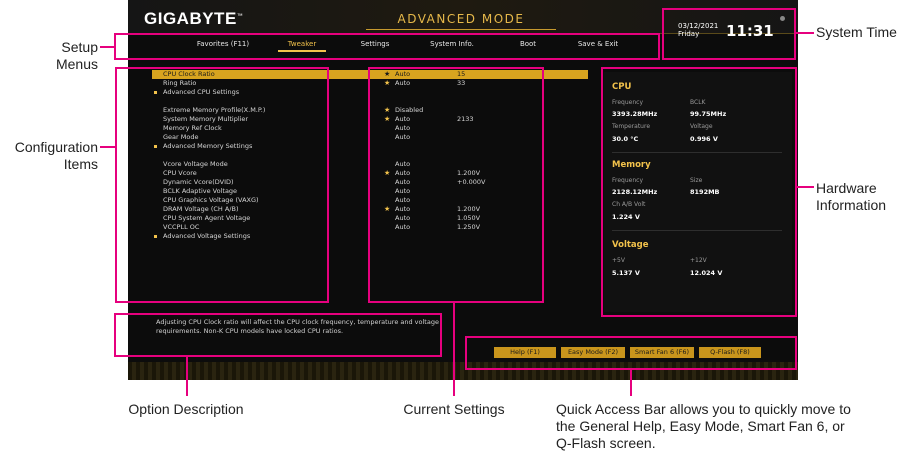 Image resolution: width=908 pixels, height=462 pixels. What do you see at coordinates (461, 19) in the screenshot?
I see `mode-title: ADVANCED MODE` at bounding box center [461, 19].